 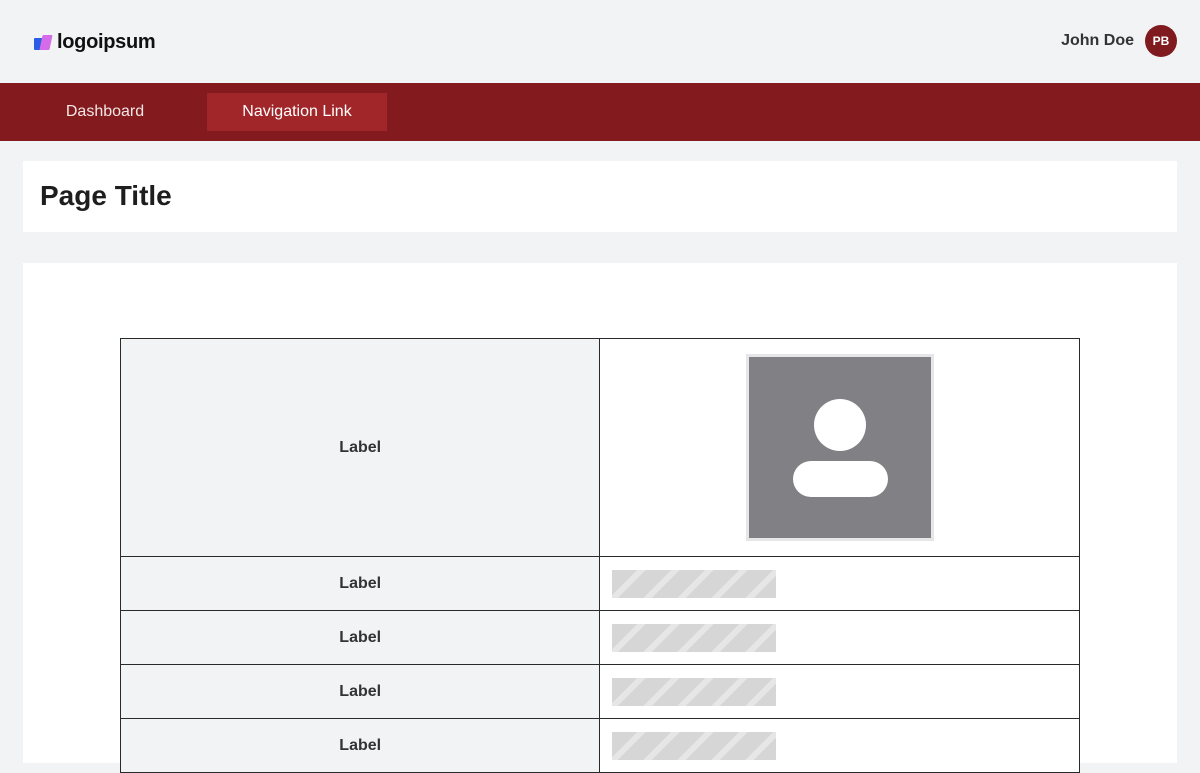 I want to click on logo: logoipsum, so click(x=95, y=42).